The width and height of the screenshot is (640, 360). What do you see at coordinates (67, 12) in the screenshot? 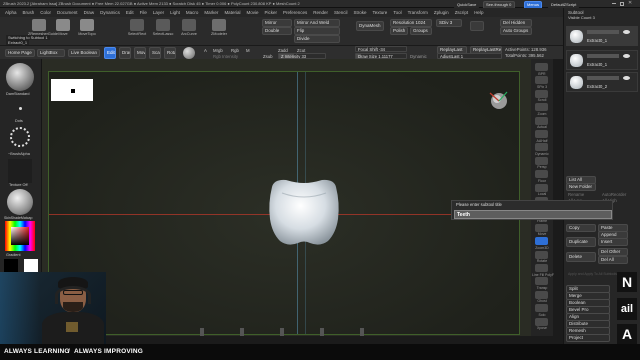
I see `menu-item: Document` at bounding box center [67, 12].